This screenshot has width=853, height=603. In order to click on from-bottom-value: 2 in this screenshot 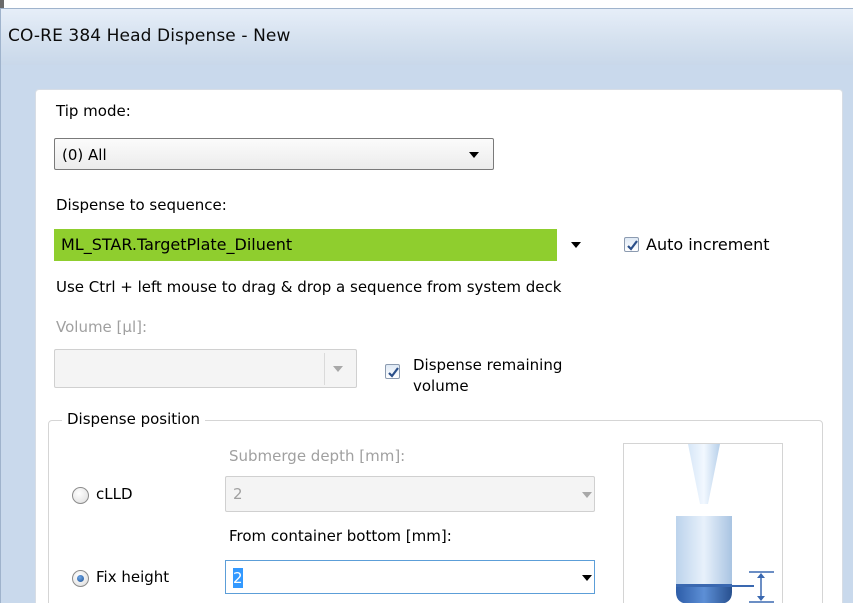, I will do `click(238, 578)`.